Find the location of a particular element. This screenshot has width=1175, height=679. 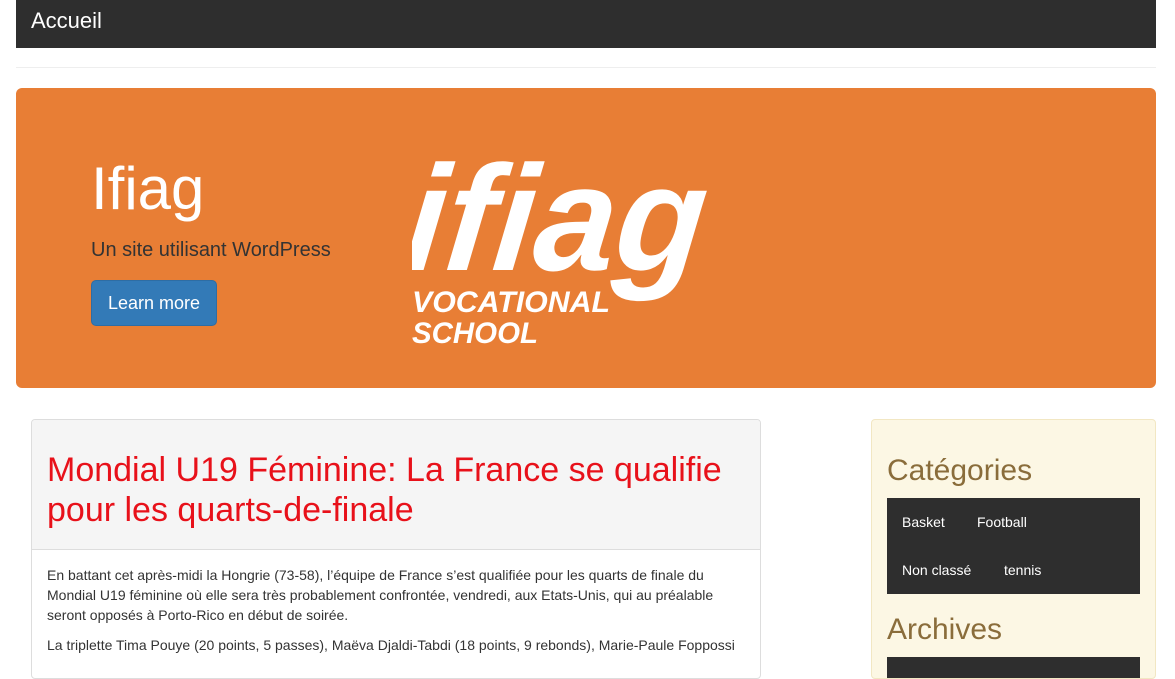

site-tagline: Un site utilisant WordPress is located at coordinates (211, 250).